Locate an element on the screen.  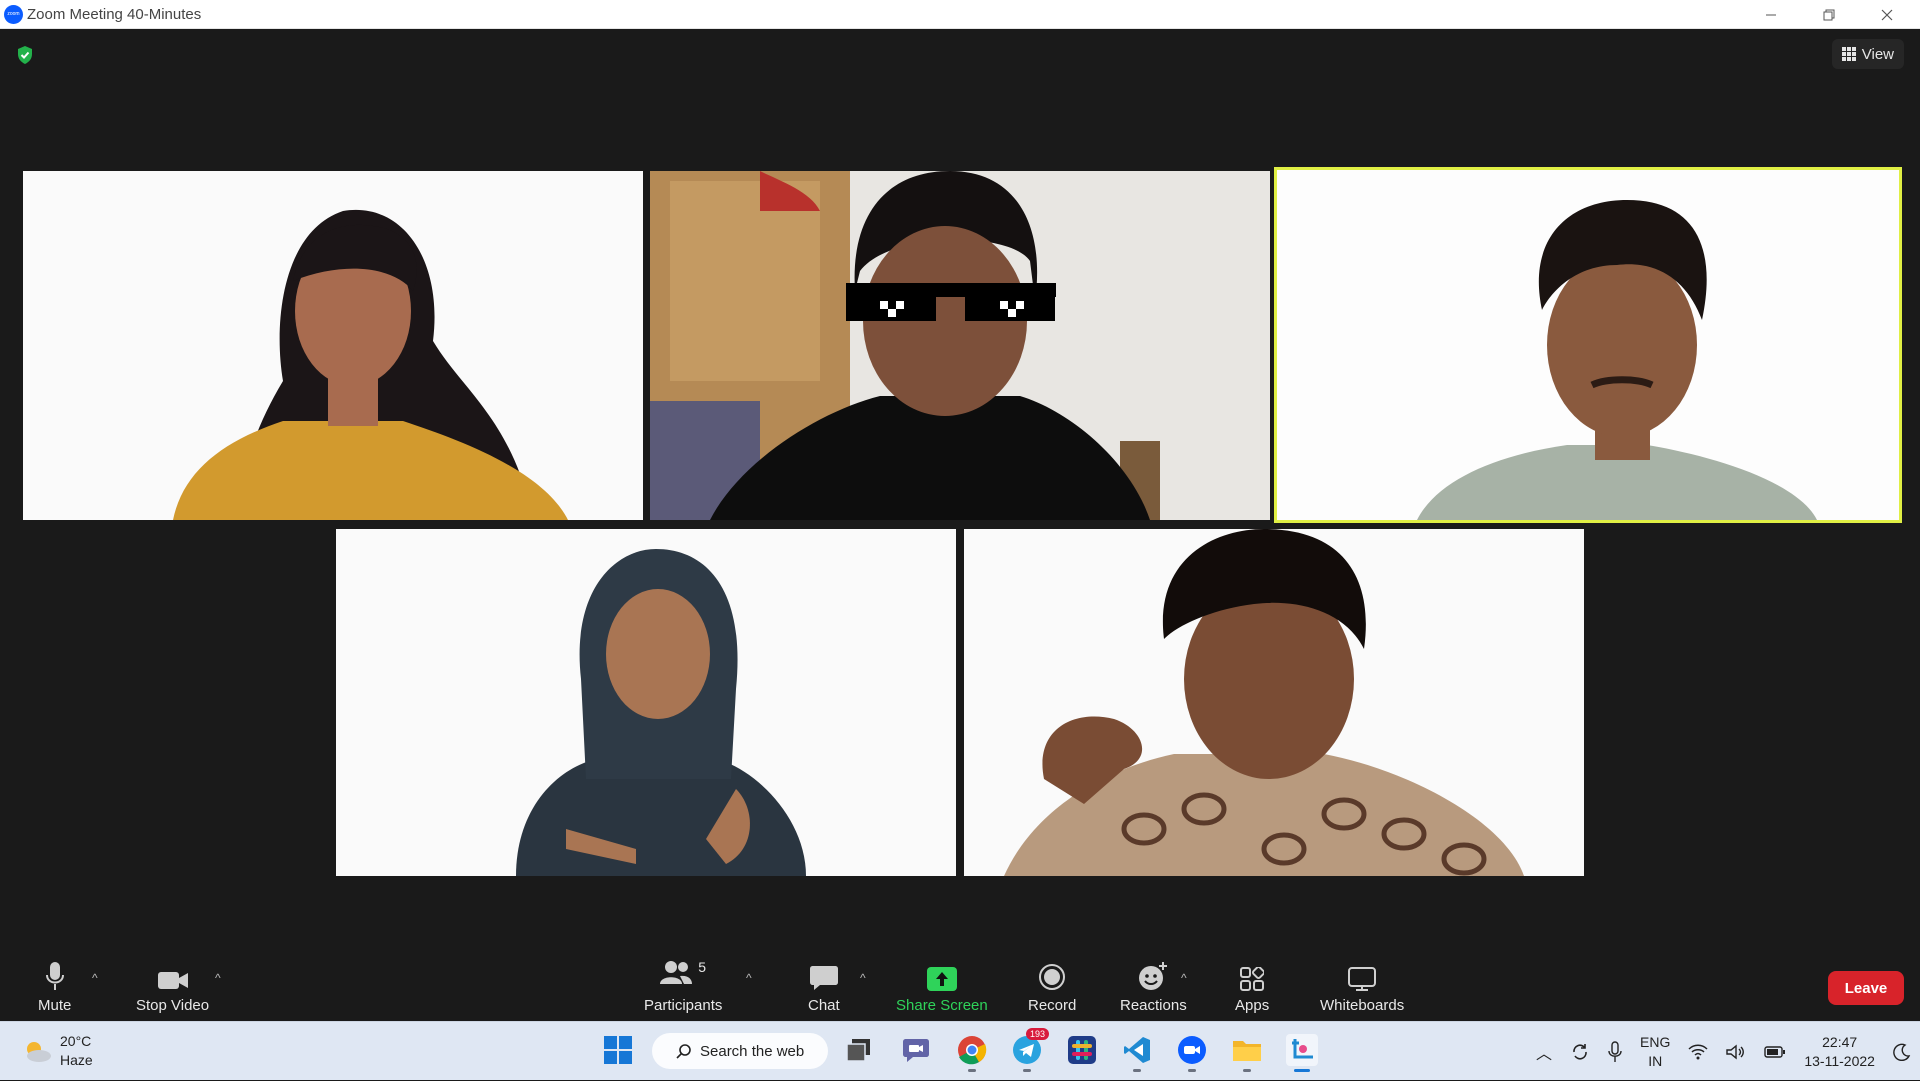
close-icon is located at coordinates (1887, 14).